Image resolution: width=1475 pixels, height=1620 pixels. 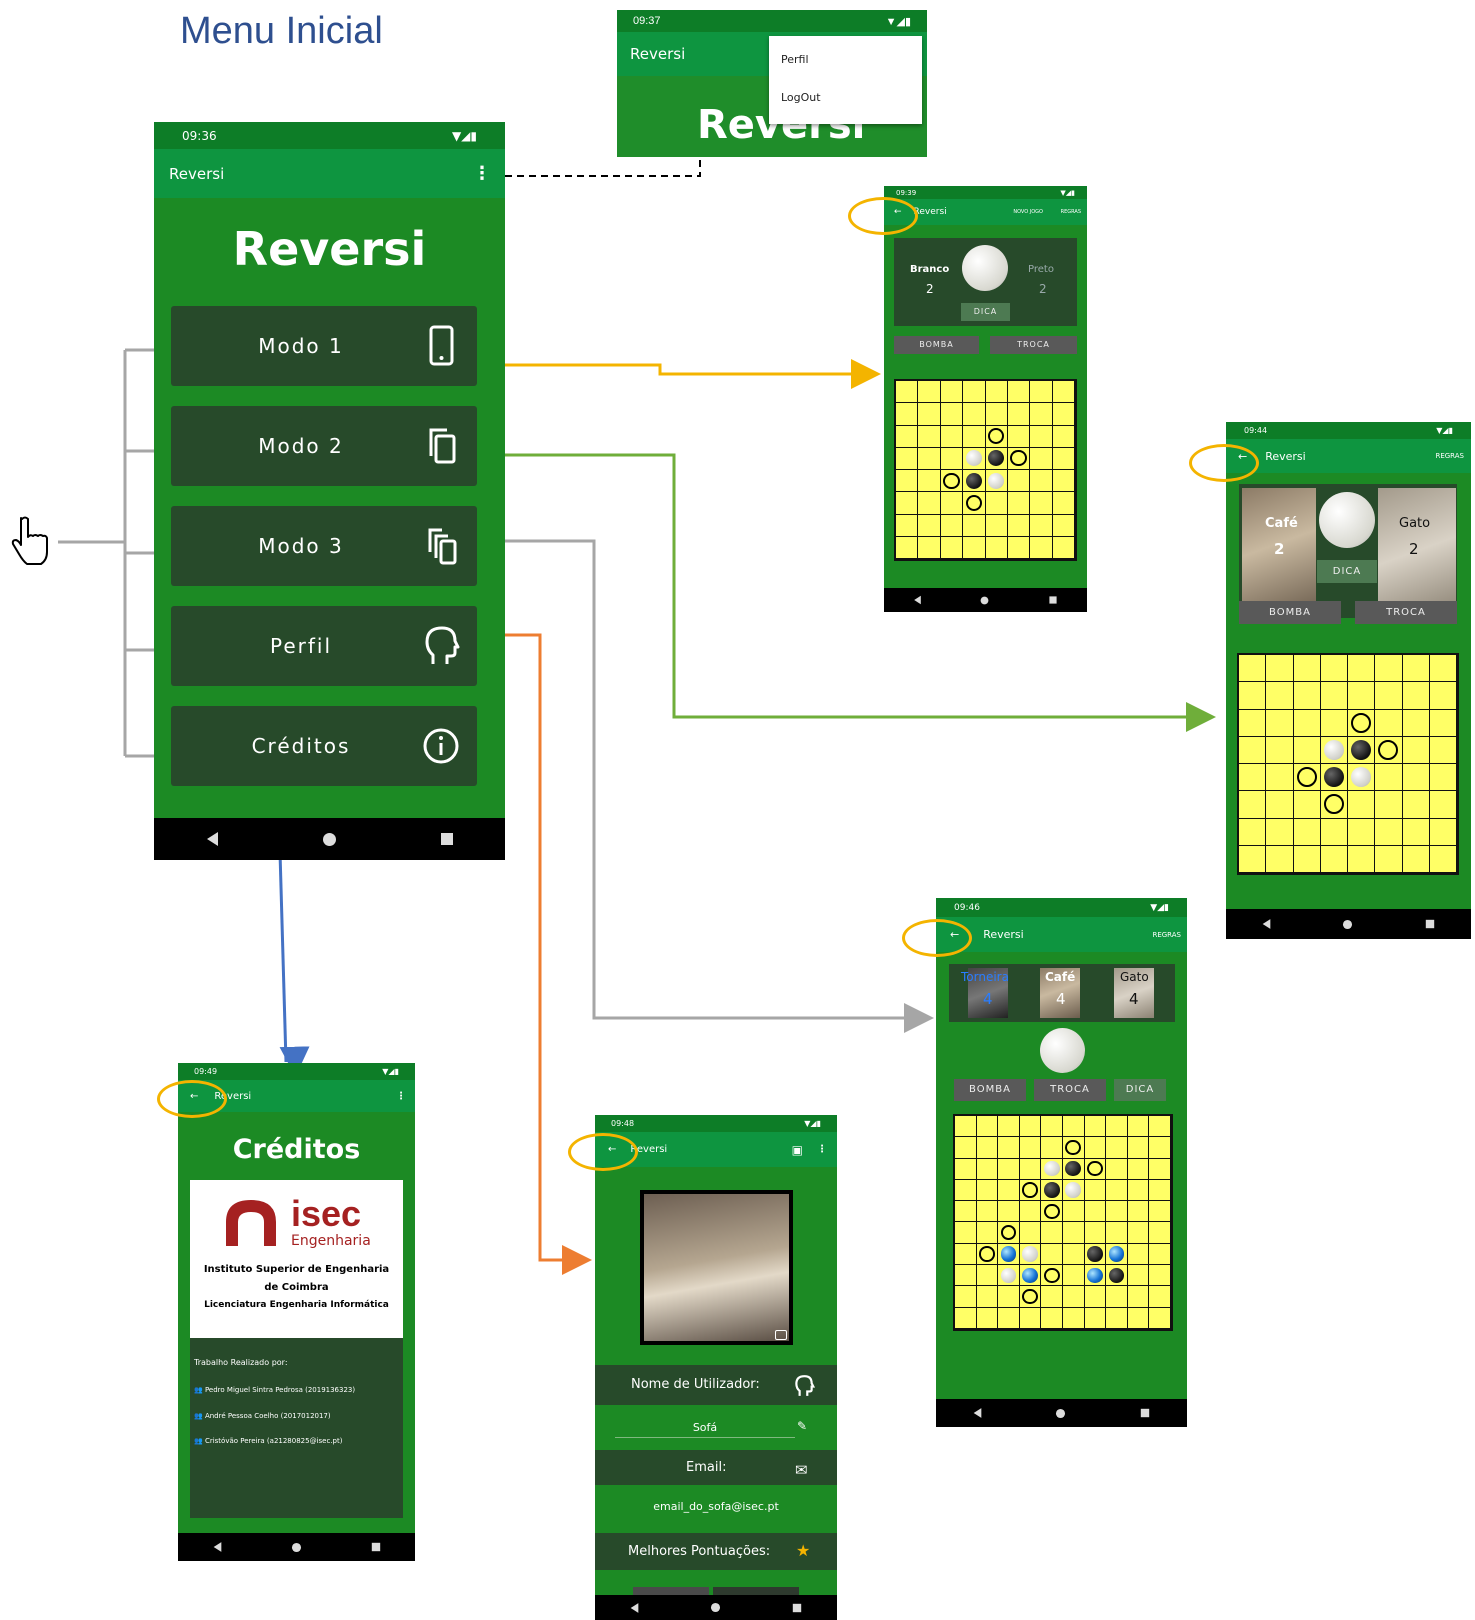 What do you see at coordinates (985, 312) in the screenshot?
I see `hint-button: DICA` at bounding box center [985, 312].